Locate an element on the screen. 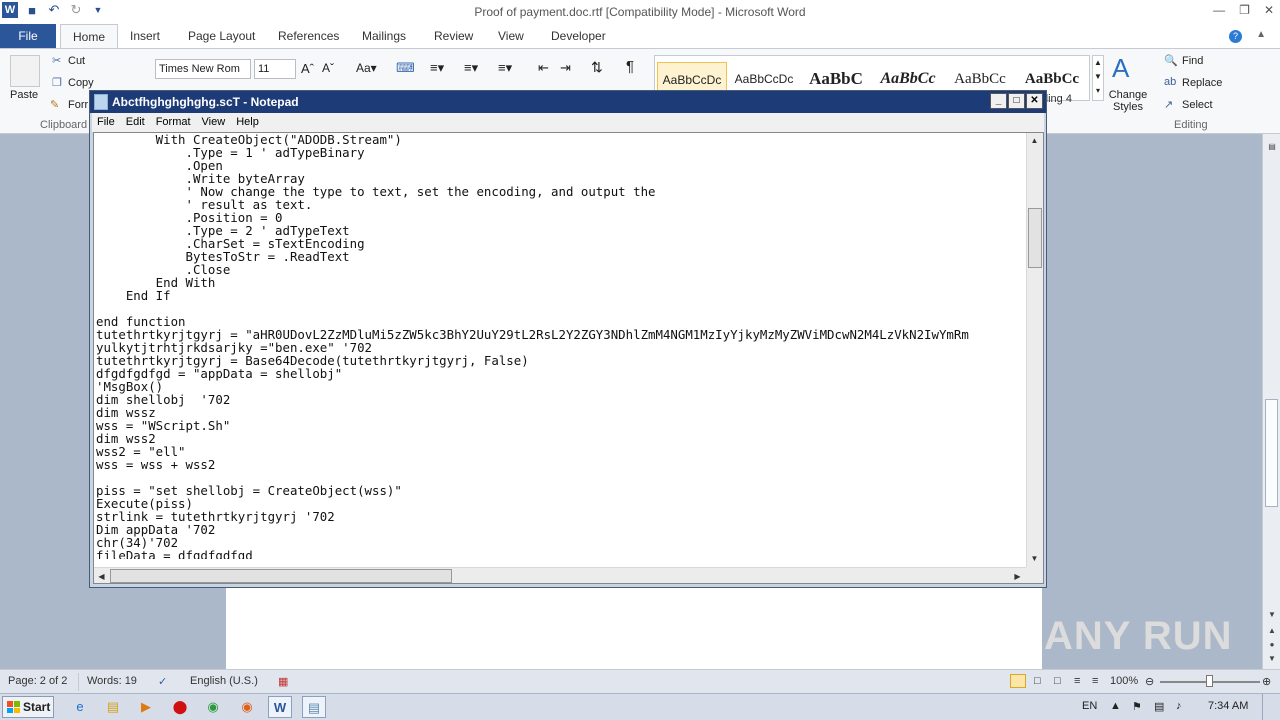  decrease-indent-icon: ⇤ is located at coordinates (543, 68).